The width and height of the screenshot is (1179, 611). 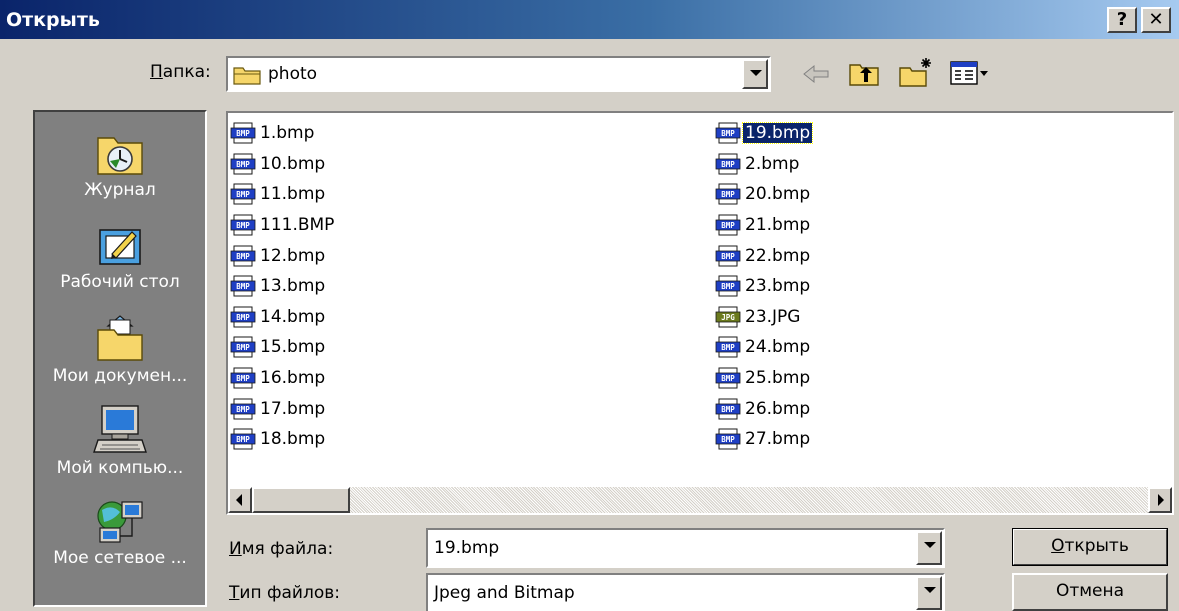 I want to click on title-bar: Открыть ? ✕, so click(x=589, y=19).